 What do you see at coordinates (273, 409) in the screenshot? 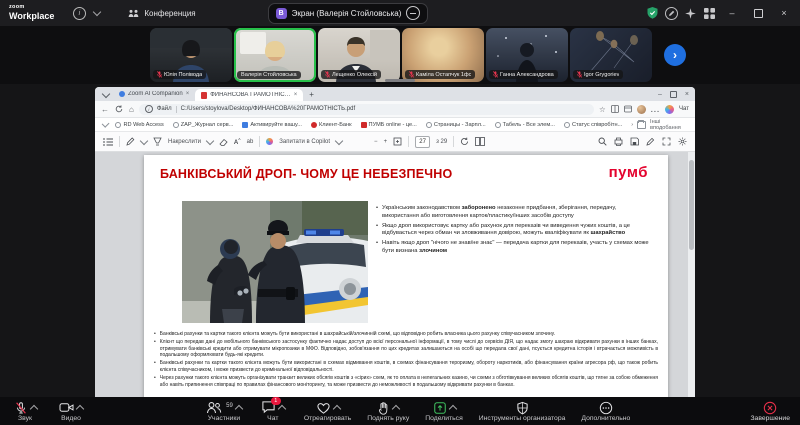
I see `chat-button: 1 Чат` at bounding box center [273, 409].